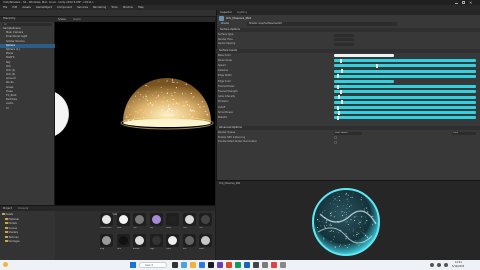  What do you see at coordinates (322, 24) in the screenshot?
I see `shader-dropdown: Shader Graphs/DissolveOrb` at bounding box center [322, 24].